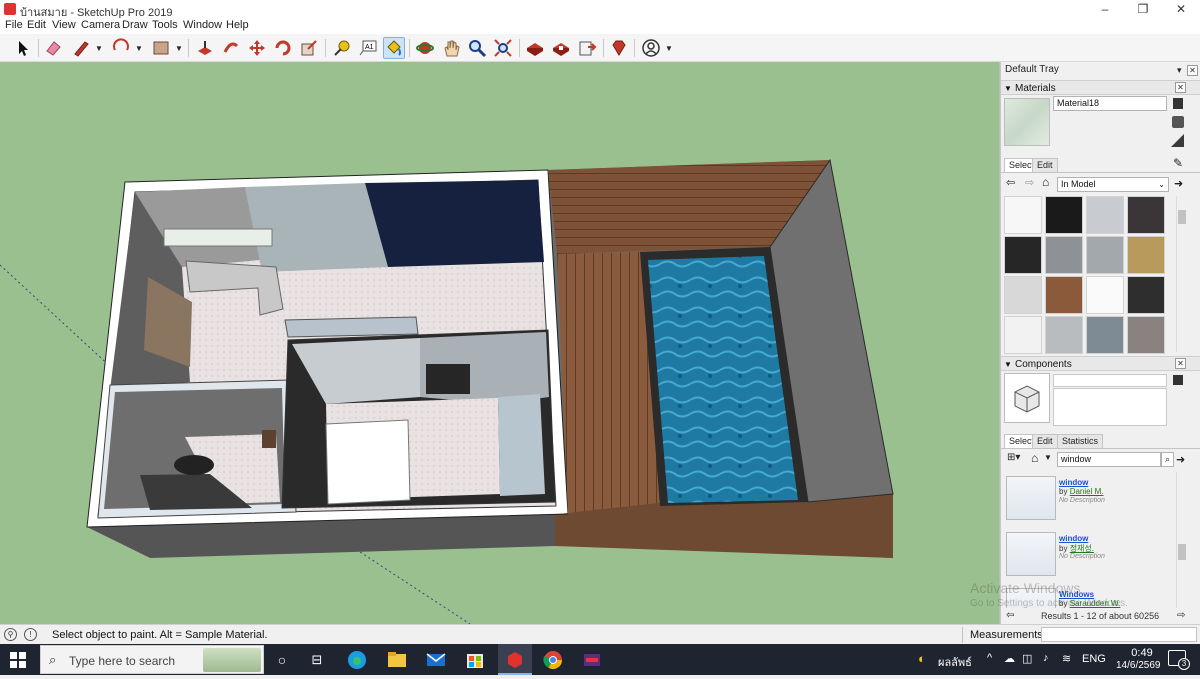 The image size is (1200, 679). I want to click on components-close-button: ✕, so click(1180, 363).